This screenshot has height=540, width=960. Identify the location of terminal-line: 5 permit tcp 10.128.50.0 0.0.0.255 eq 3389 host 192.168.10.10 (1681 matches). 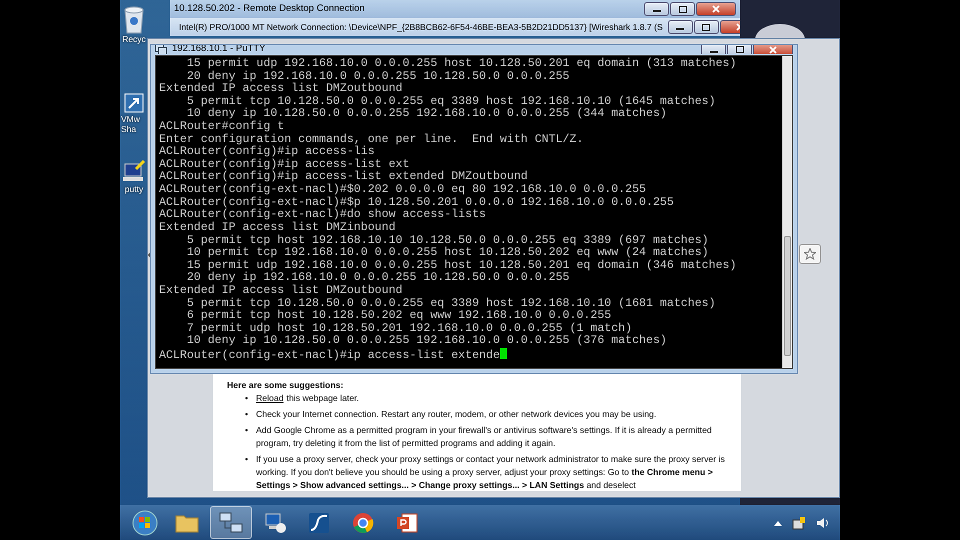
(451, 304).